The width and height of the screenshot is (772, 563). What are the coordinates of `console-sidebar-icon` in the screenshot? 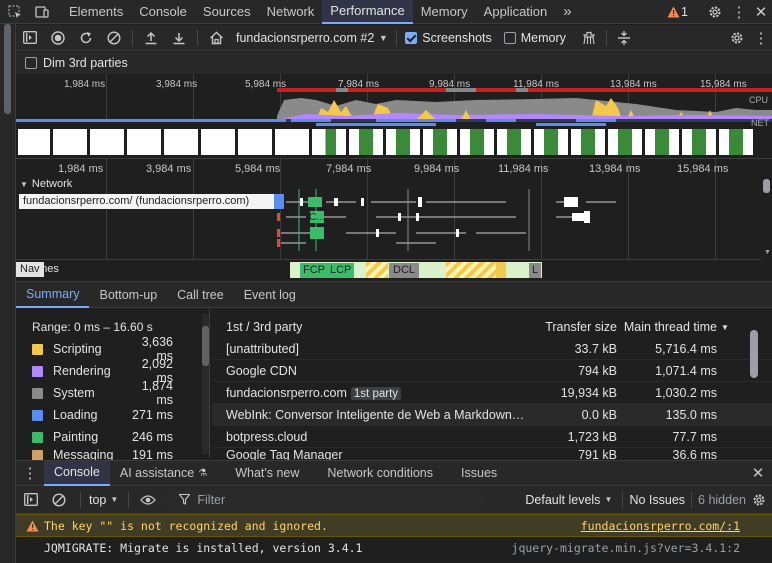 It's located at (31, 499).